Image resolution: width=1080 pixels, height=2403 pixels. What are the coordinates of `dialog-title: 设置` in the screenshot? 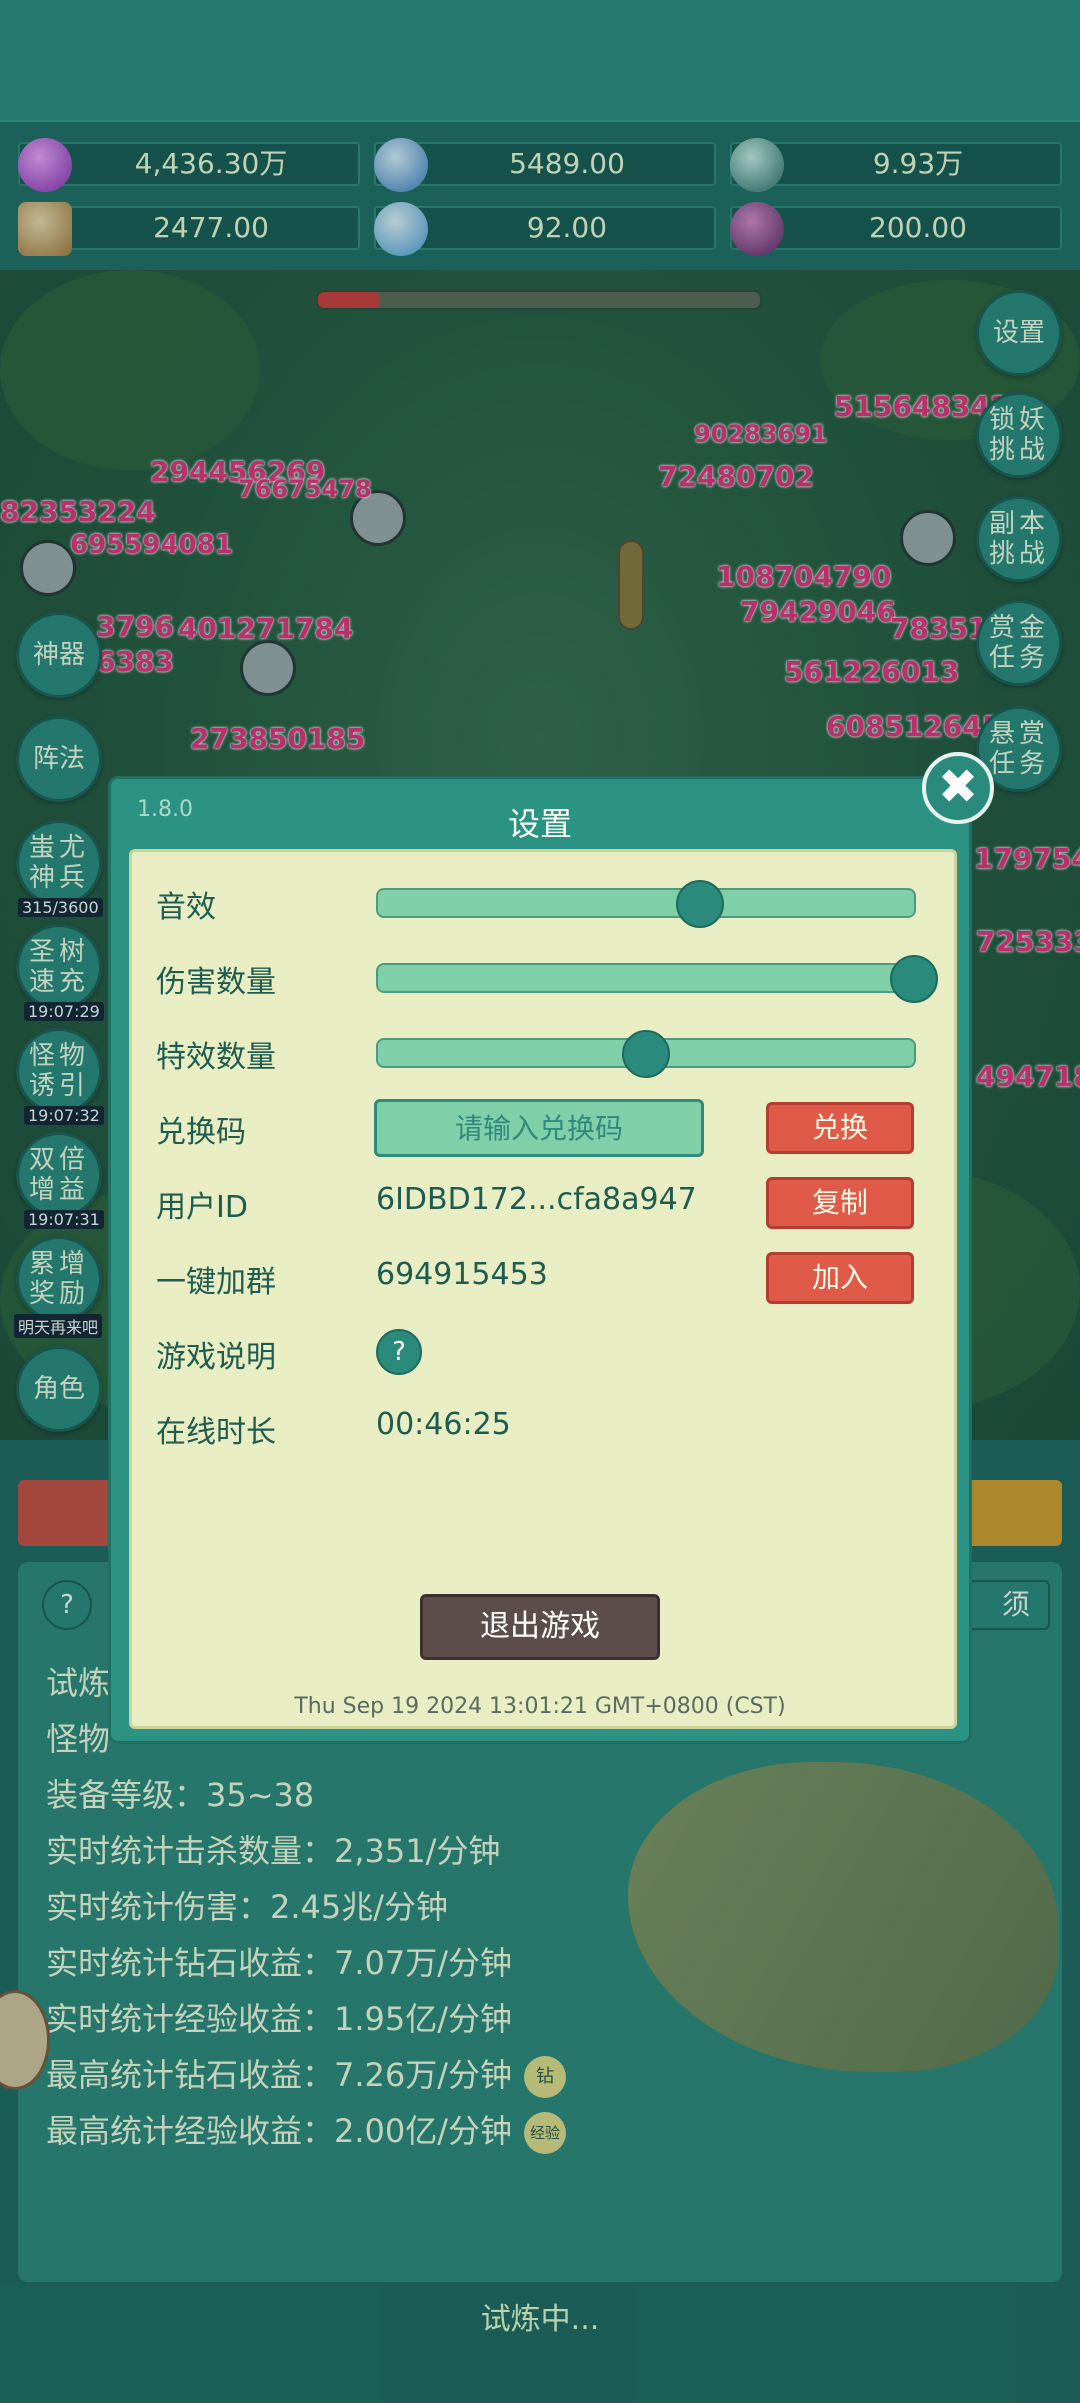 It's located at (539, 824).